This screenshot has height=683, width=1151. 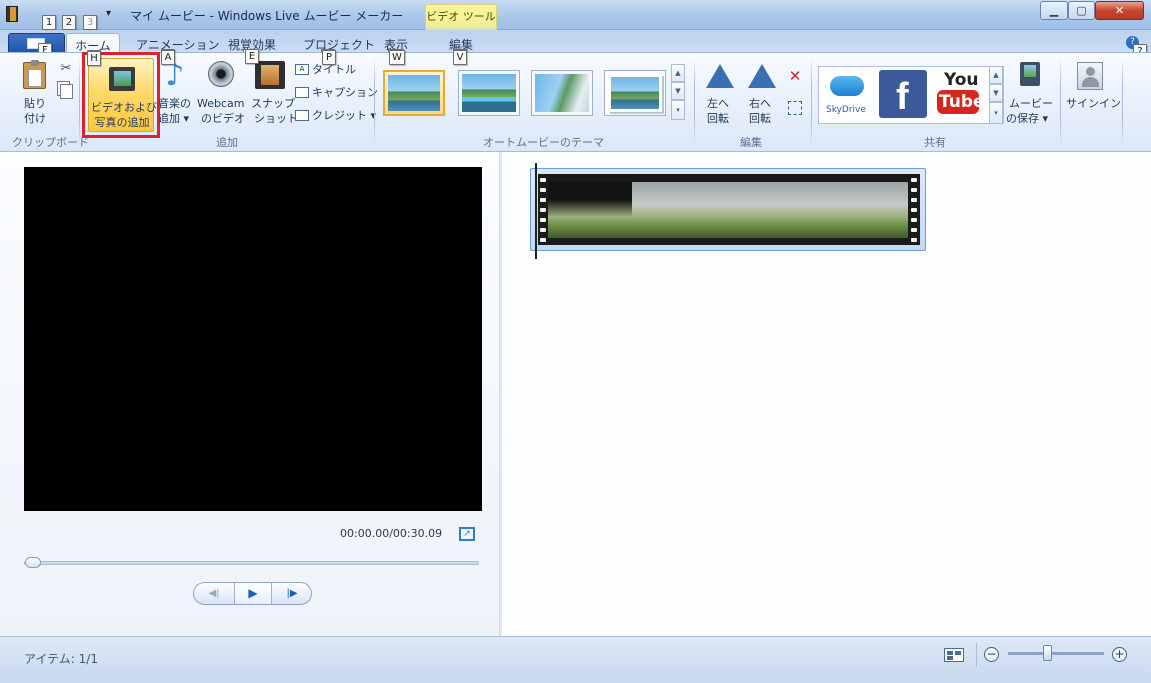 I want to click on add-music-label-1: 音楽の, so click(x=174, y=103).